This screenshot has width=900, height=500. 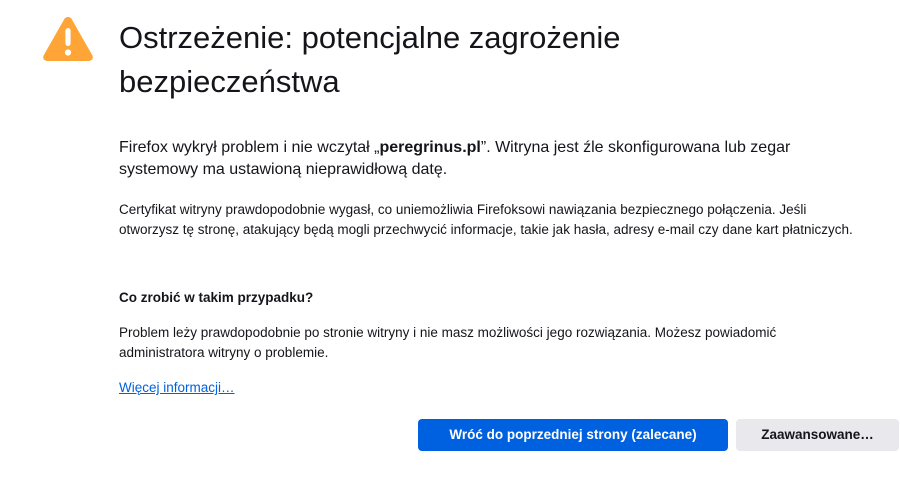 I want to click on what-to-do-heading: Co zrobić w takim przypadku?, so click(x=216, y=297).